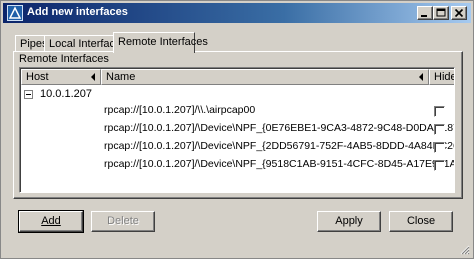  I want to click on column-header-hide: Hide, so click(442, 77).